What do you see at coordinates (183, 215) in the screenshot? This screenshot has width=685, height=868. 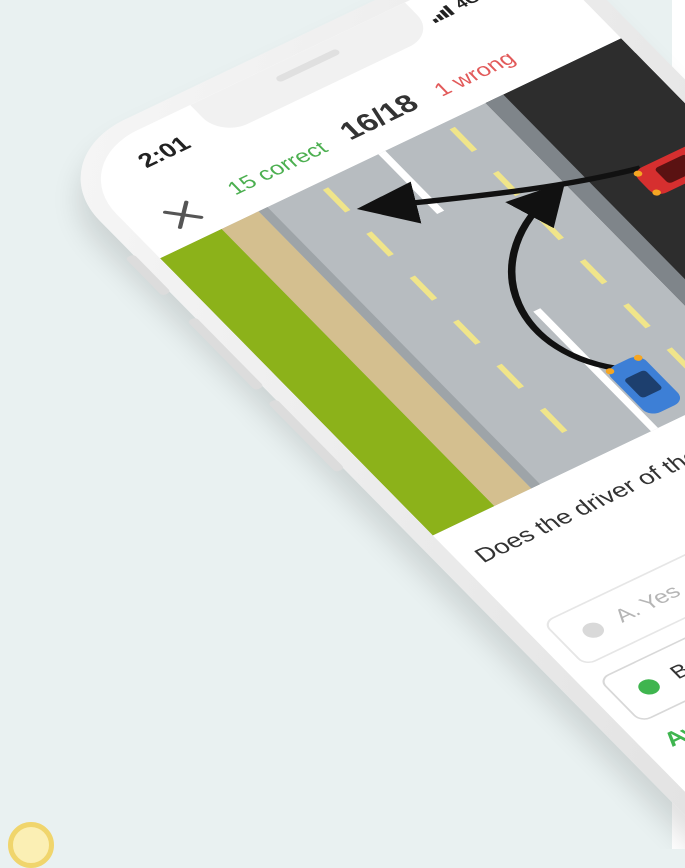 I see `close-icon` at bounding box center [183, 215].